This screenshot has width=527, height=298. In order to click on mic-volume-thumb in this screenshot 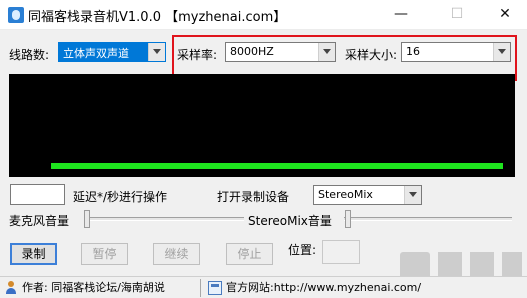, I will do `click(87, 219)`.